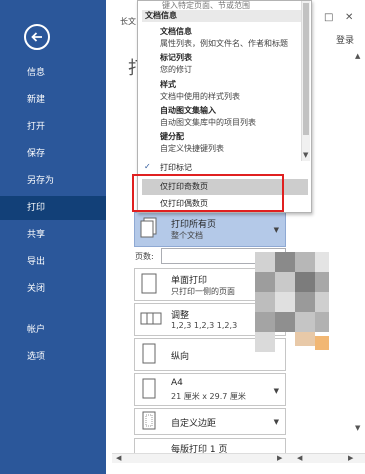  I want to click on sides-title: 单面打印, so click(189, 281).